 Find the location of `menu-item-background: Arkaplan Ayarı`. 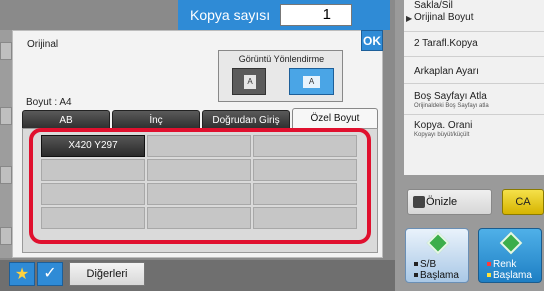

menu-item-background: Arkaplan Ayarı is located at coordinates (474, 70).